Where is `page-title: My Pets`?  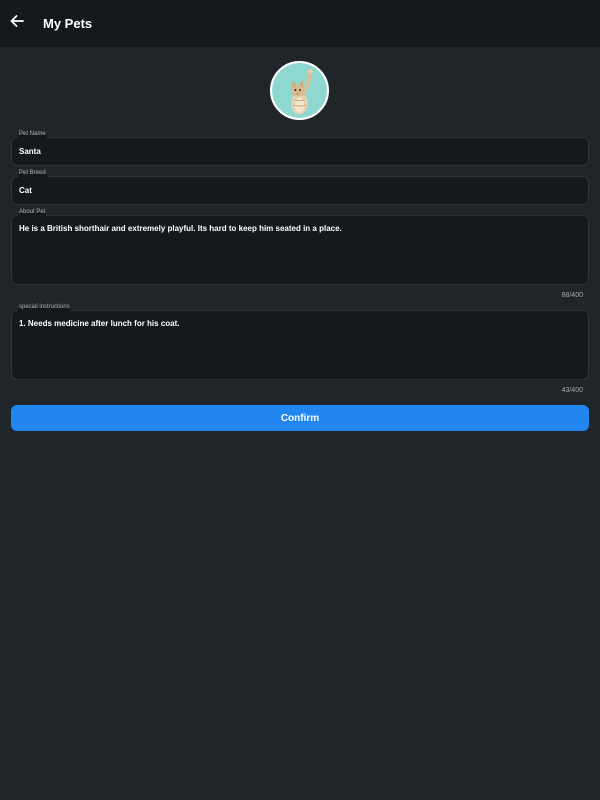
page-title: My Pets is located at coordinates (68, 23).